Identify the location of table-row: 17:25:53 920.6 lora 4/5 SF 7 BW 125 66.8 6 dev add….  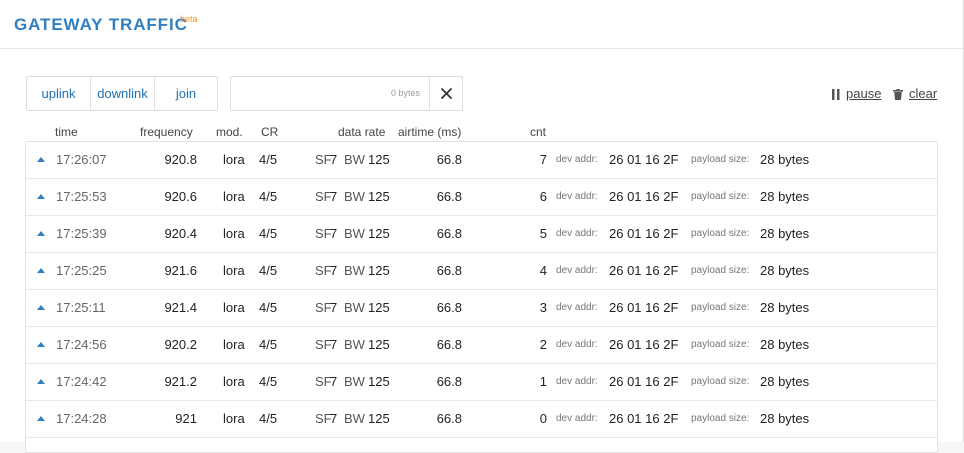
(481, 197).